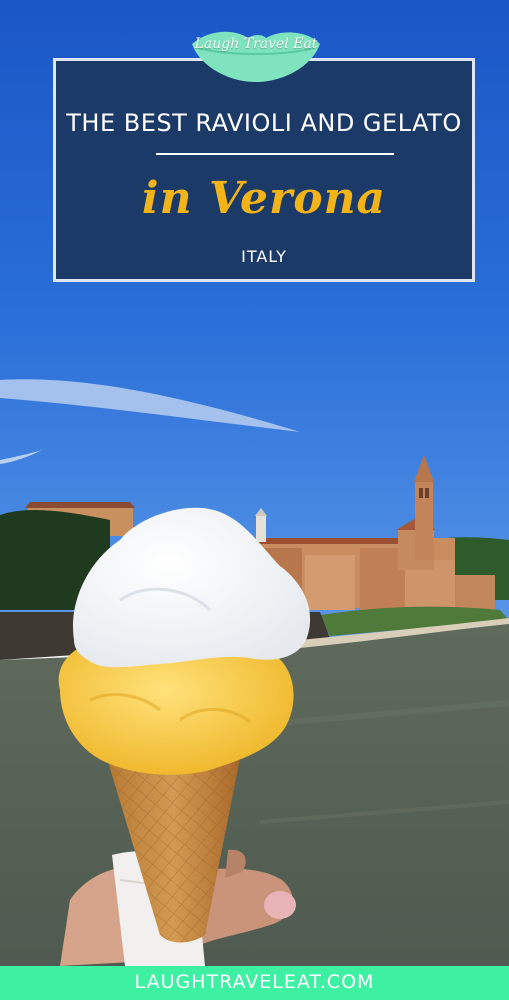 The image size is (509, 1000). I want to click on headline: THE BEST RAVIOLI AND GELATO, so click(264, 123).